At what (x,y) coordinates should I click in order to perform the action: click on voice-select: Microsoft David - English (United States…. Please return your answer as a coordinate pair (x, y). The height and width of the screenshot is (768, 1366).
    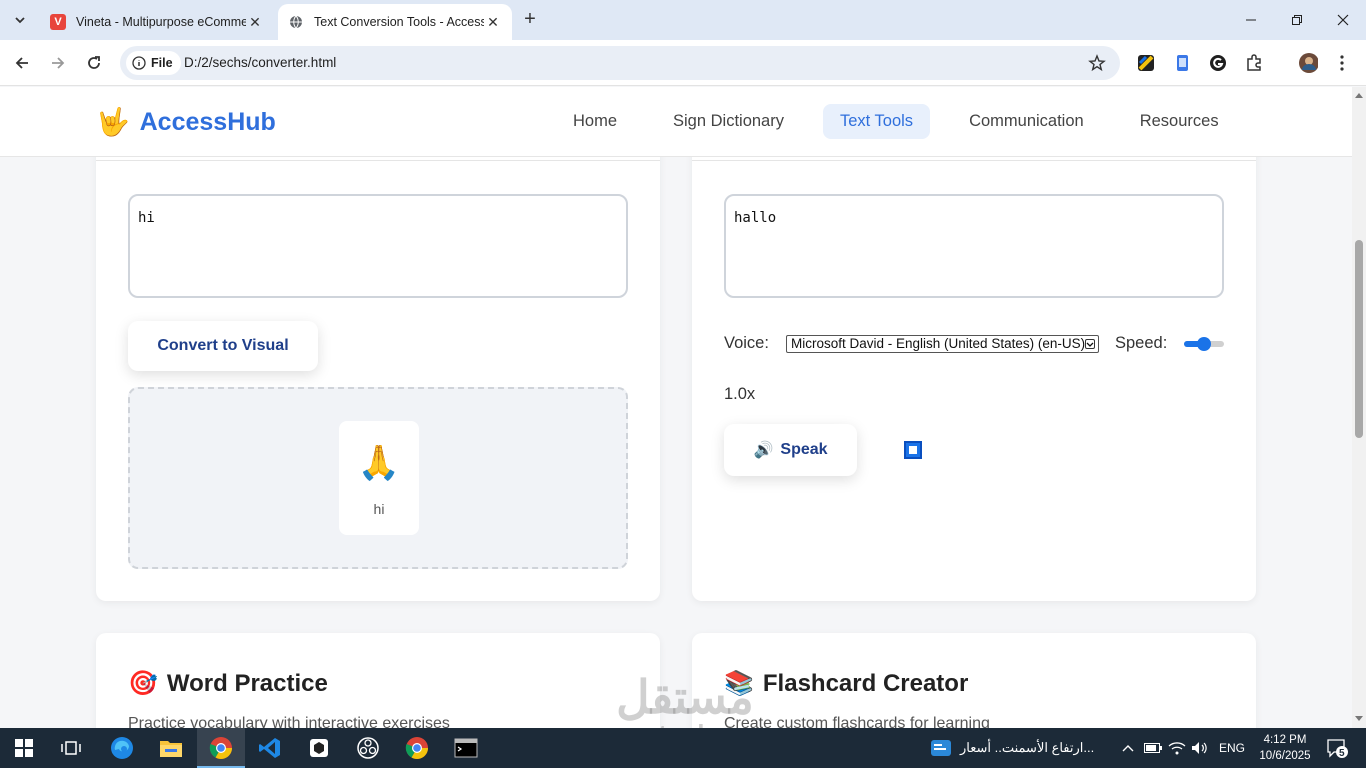
    Looking at the image, I should click on (942, 344).